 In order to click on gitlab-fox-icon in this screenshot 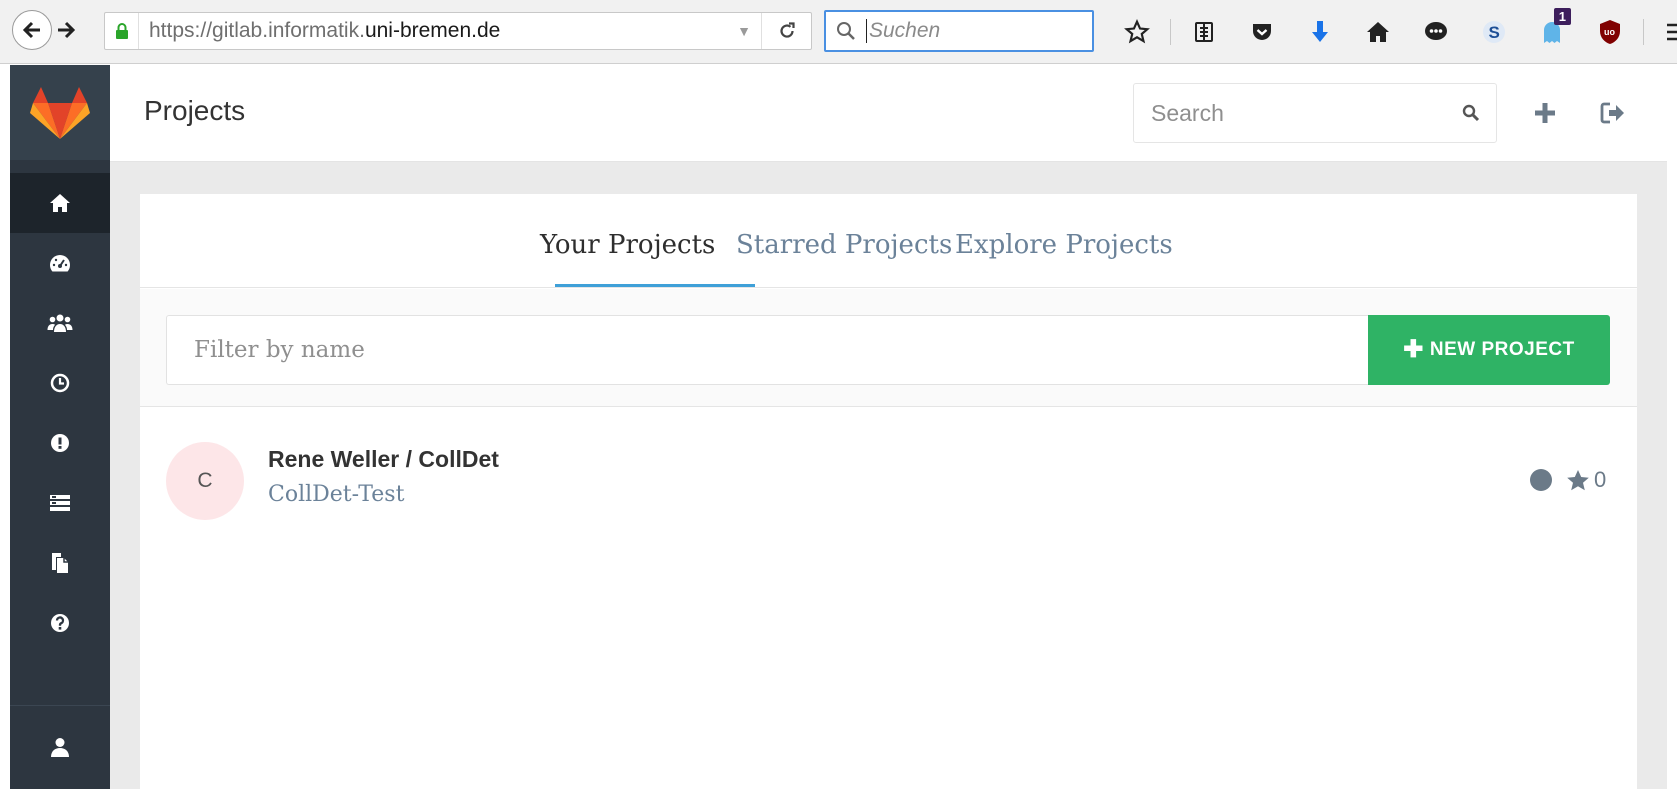, I will do `click(60, 112)`.